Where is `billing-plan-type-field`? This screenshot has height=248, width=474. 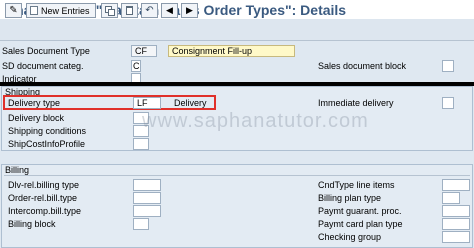 billing-plan-type-field is located at coordinates (451, 198).